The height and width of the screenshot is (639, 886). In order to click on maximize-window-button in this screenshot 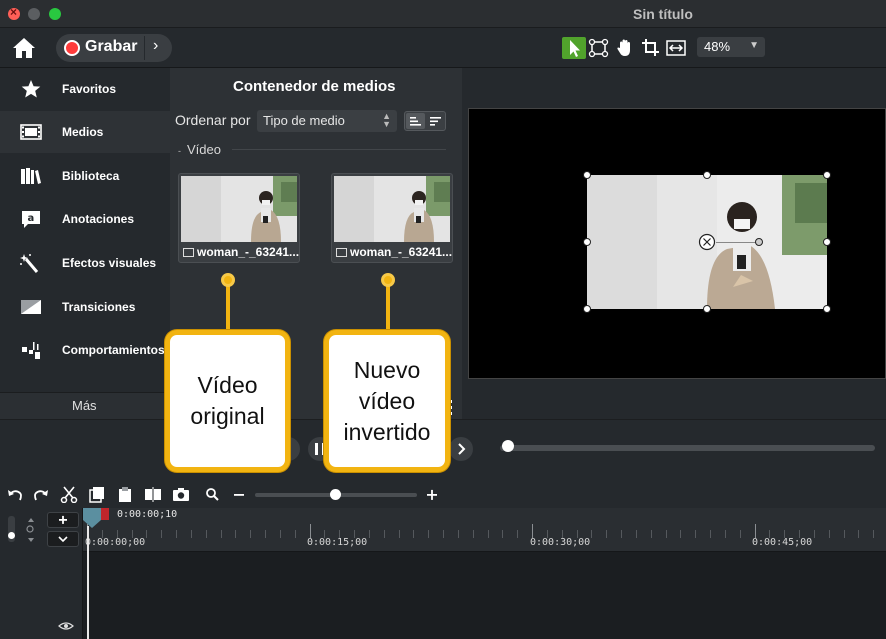, I will do `click(55, 14)`.